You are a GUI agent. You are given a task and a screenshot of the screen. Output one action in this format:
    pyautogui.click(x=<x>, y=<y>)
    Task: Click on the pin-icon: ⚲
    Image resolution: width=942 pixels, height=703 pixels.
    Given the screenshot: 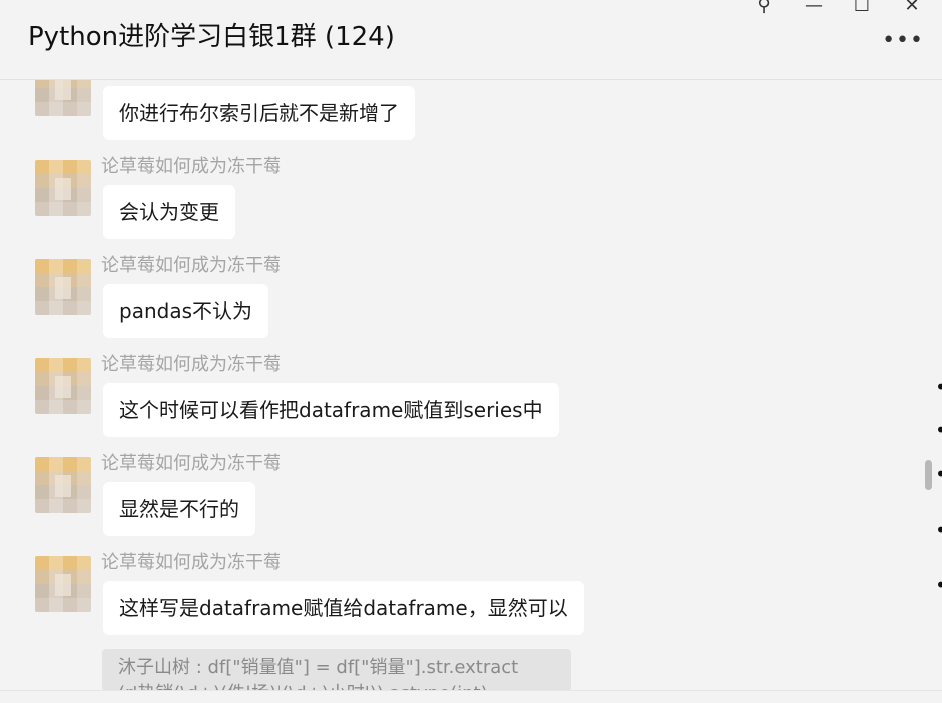 What is the action you would take?
    pyautogui.click(x=764, y=8)
    